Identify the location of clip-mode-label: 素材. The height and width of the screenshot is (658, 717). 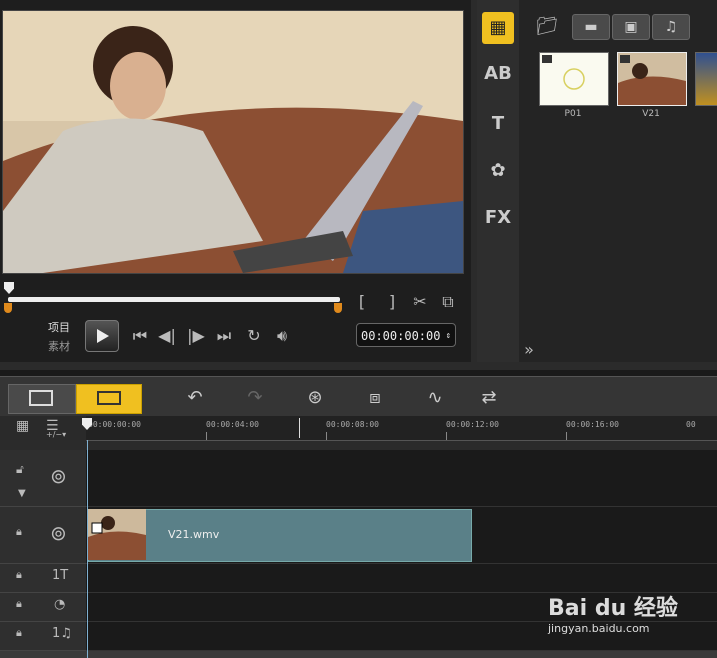
(59, 346).